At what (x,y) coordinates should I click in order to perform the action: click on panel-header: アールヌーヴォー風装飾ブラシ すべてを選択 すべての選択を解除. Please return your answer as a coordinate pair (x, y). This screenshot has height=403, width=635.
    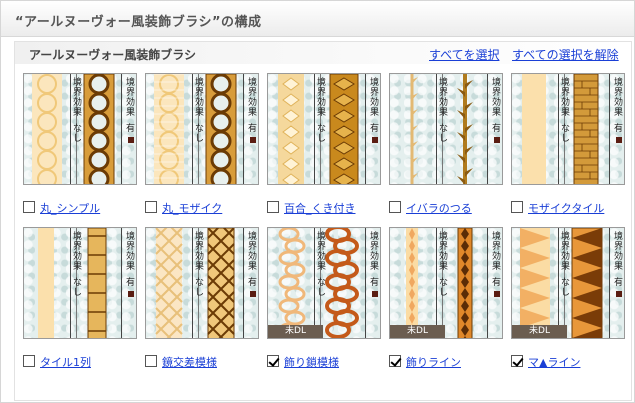
    Looking at the image, I should click on (323, 53).